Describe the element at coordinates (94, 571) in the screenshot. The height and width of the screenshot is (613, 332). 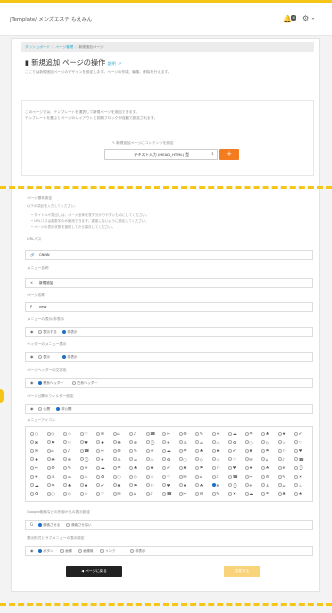
I see `back-to-page-button: ◀ ページに戻る` at that location.